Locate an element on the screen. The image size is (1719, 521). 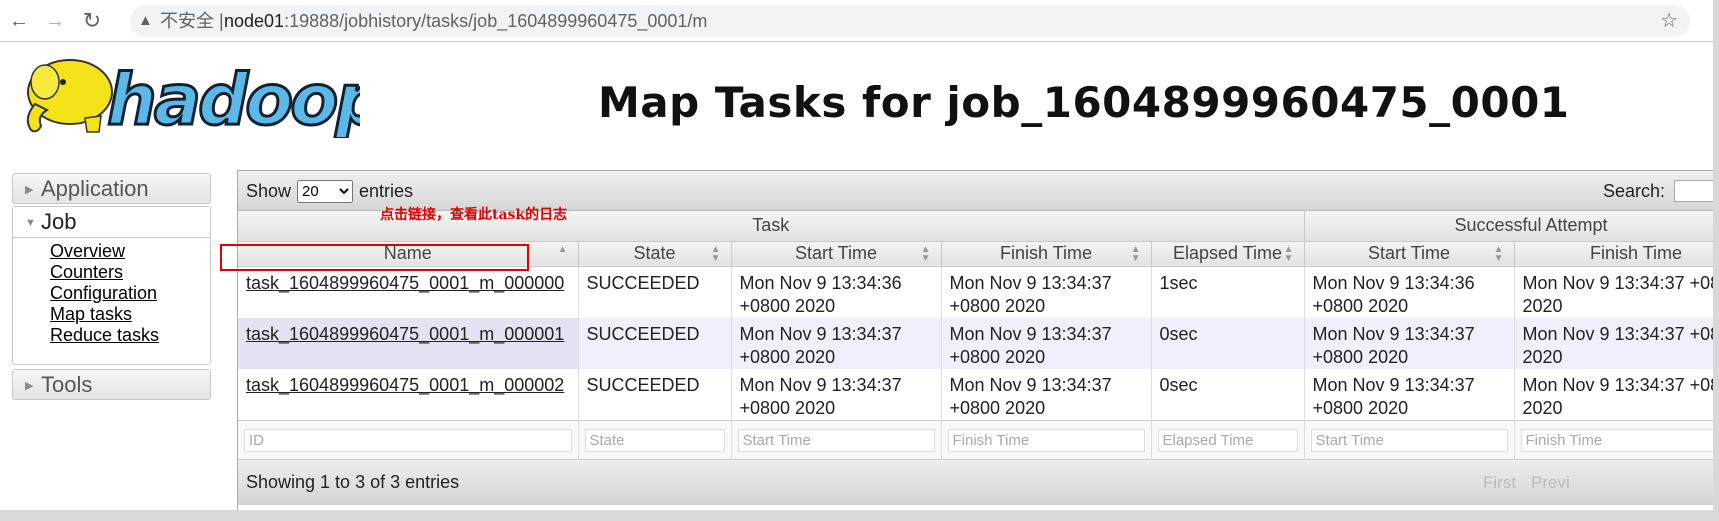
pagination: First Previ is located at coordinates (1534, 482).